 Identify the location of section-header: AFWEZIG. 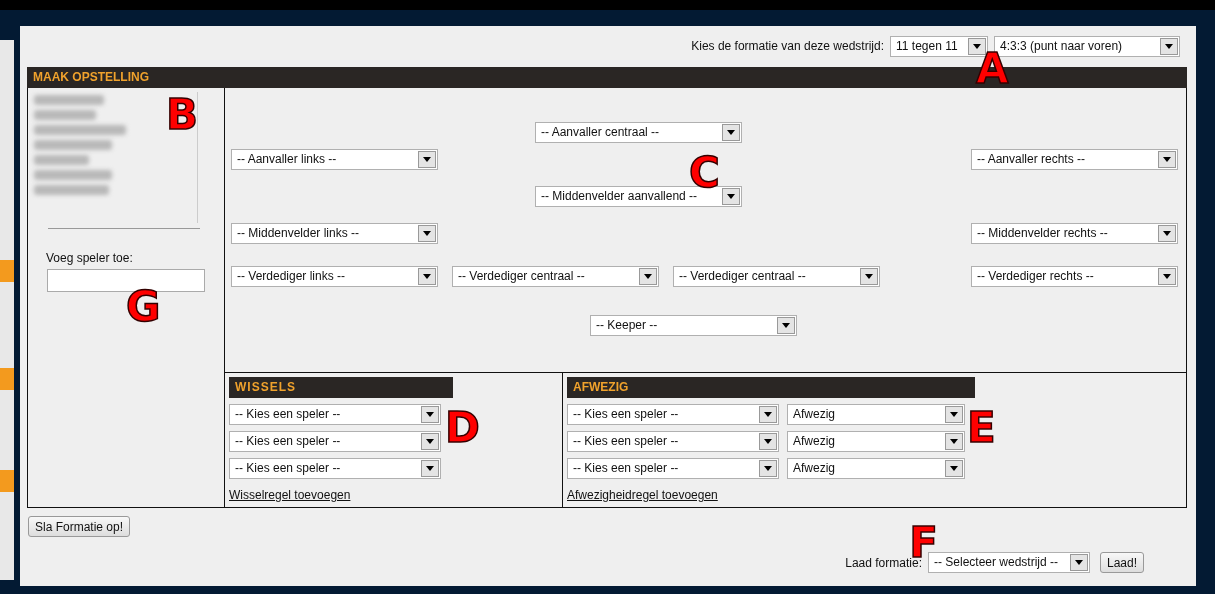
(771, 387).